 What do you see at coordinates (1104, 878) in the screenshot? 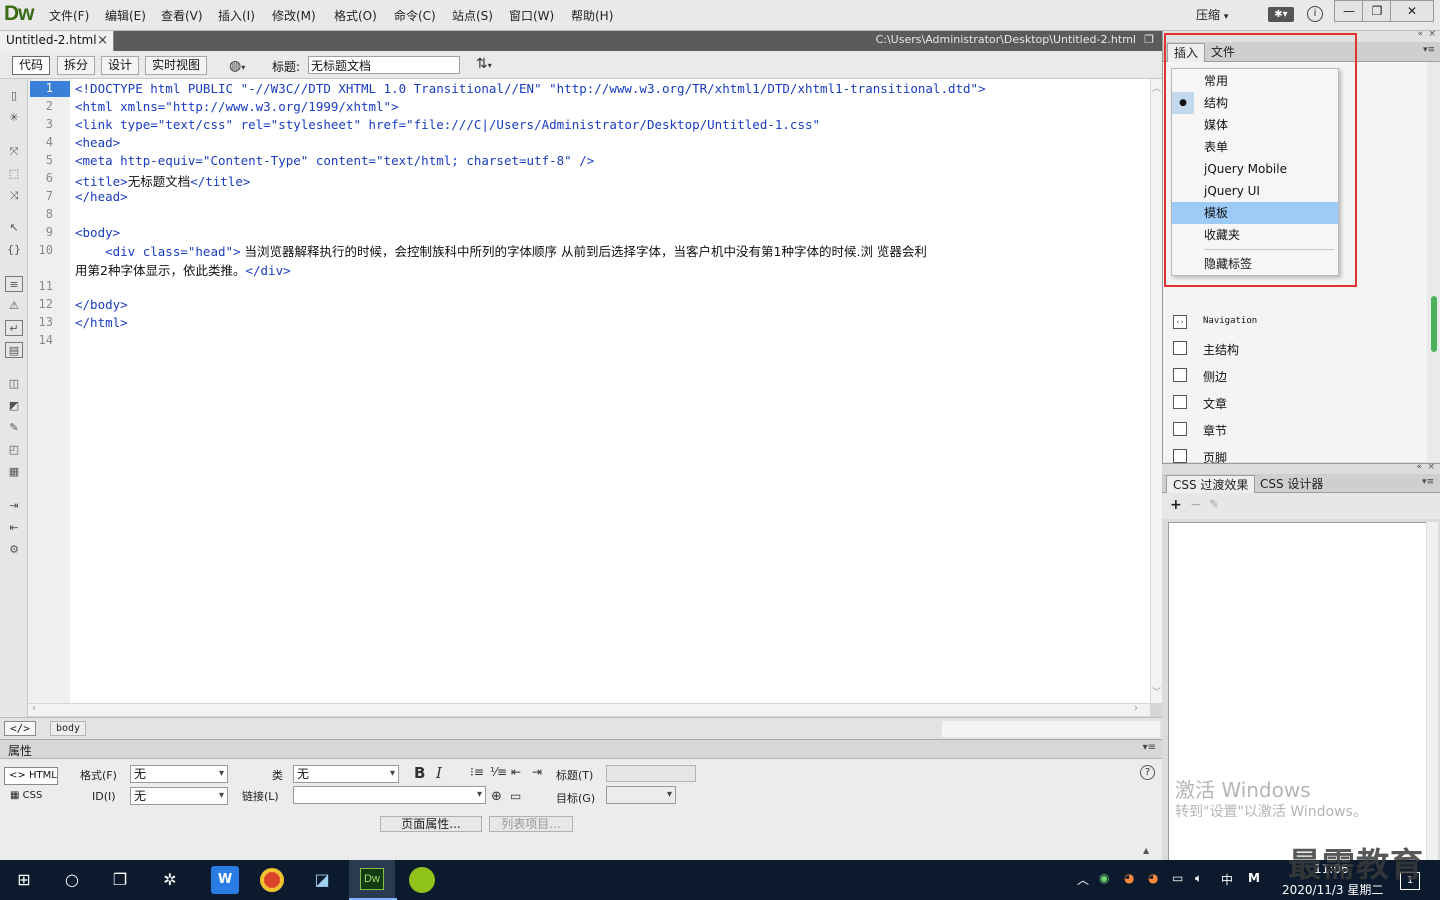
I see `wechat-icon: ◉` at bounding box center [1104, 878].